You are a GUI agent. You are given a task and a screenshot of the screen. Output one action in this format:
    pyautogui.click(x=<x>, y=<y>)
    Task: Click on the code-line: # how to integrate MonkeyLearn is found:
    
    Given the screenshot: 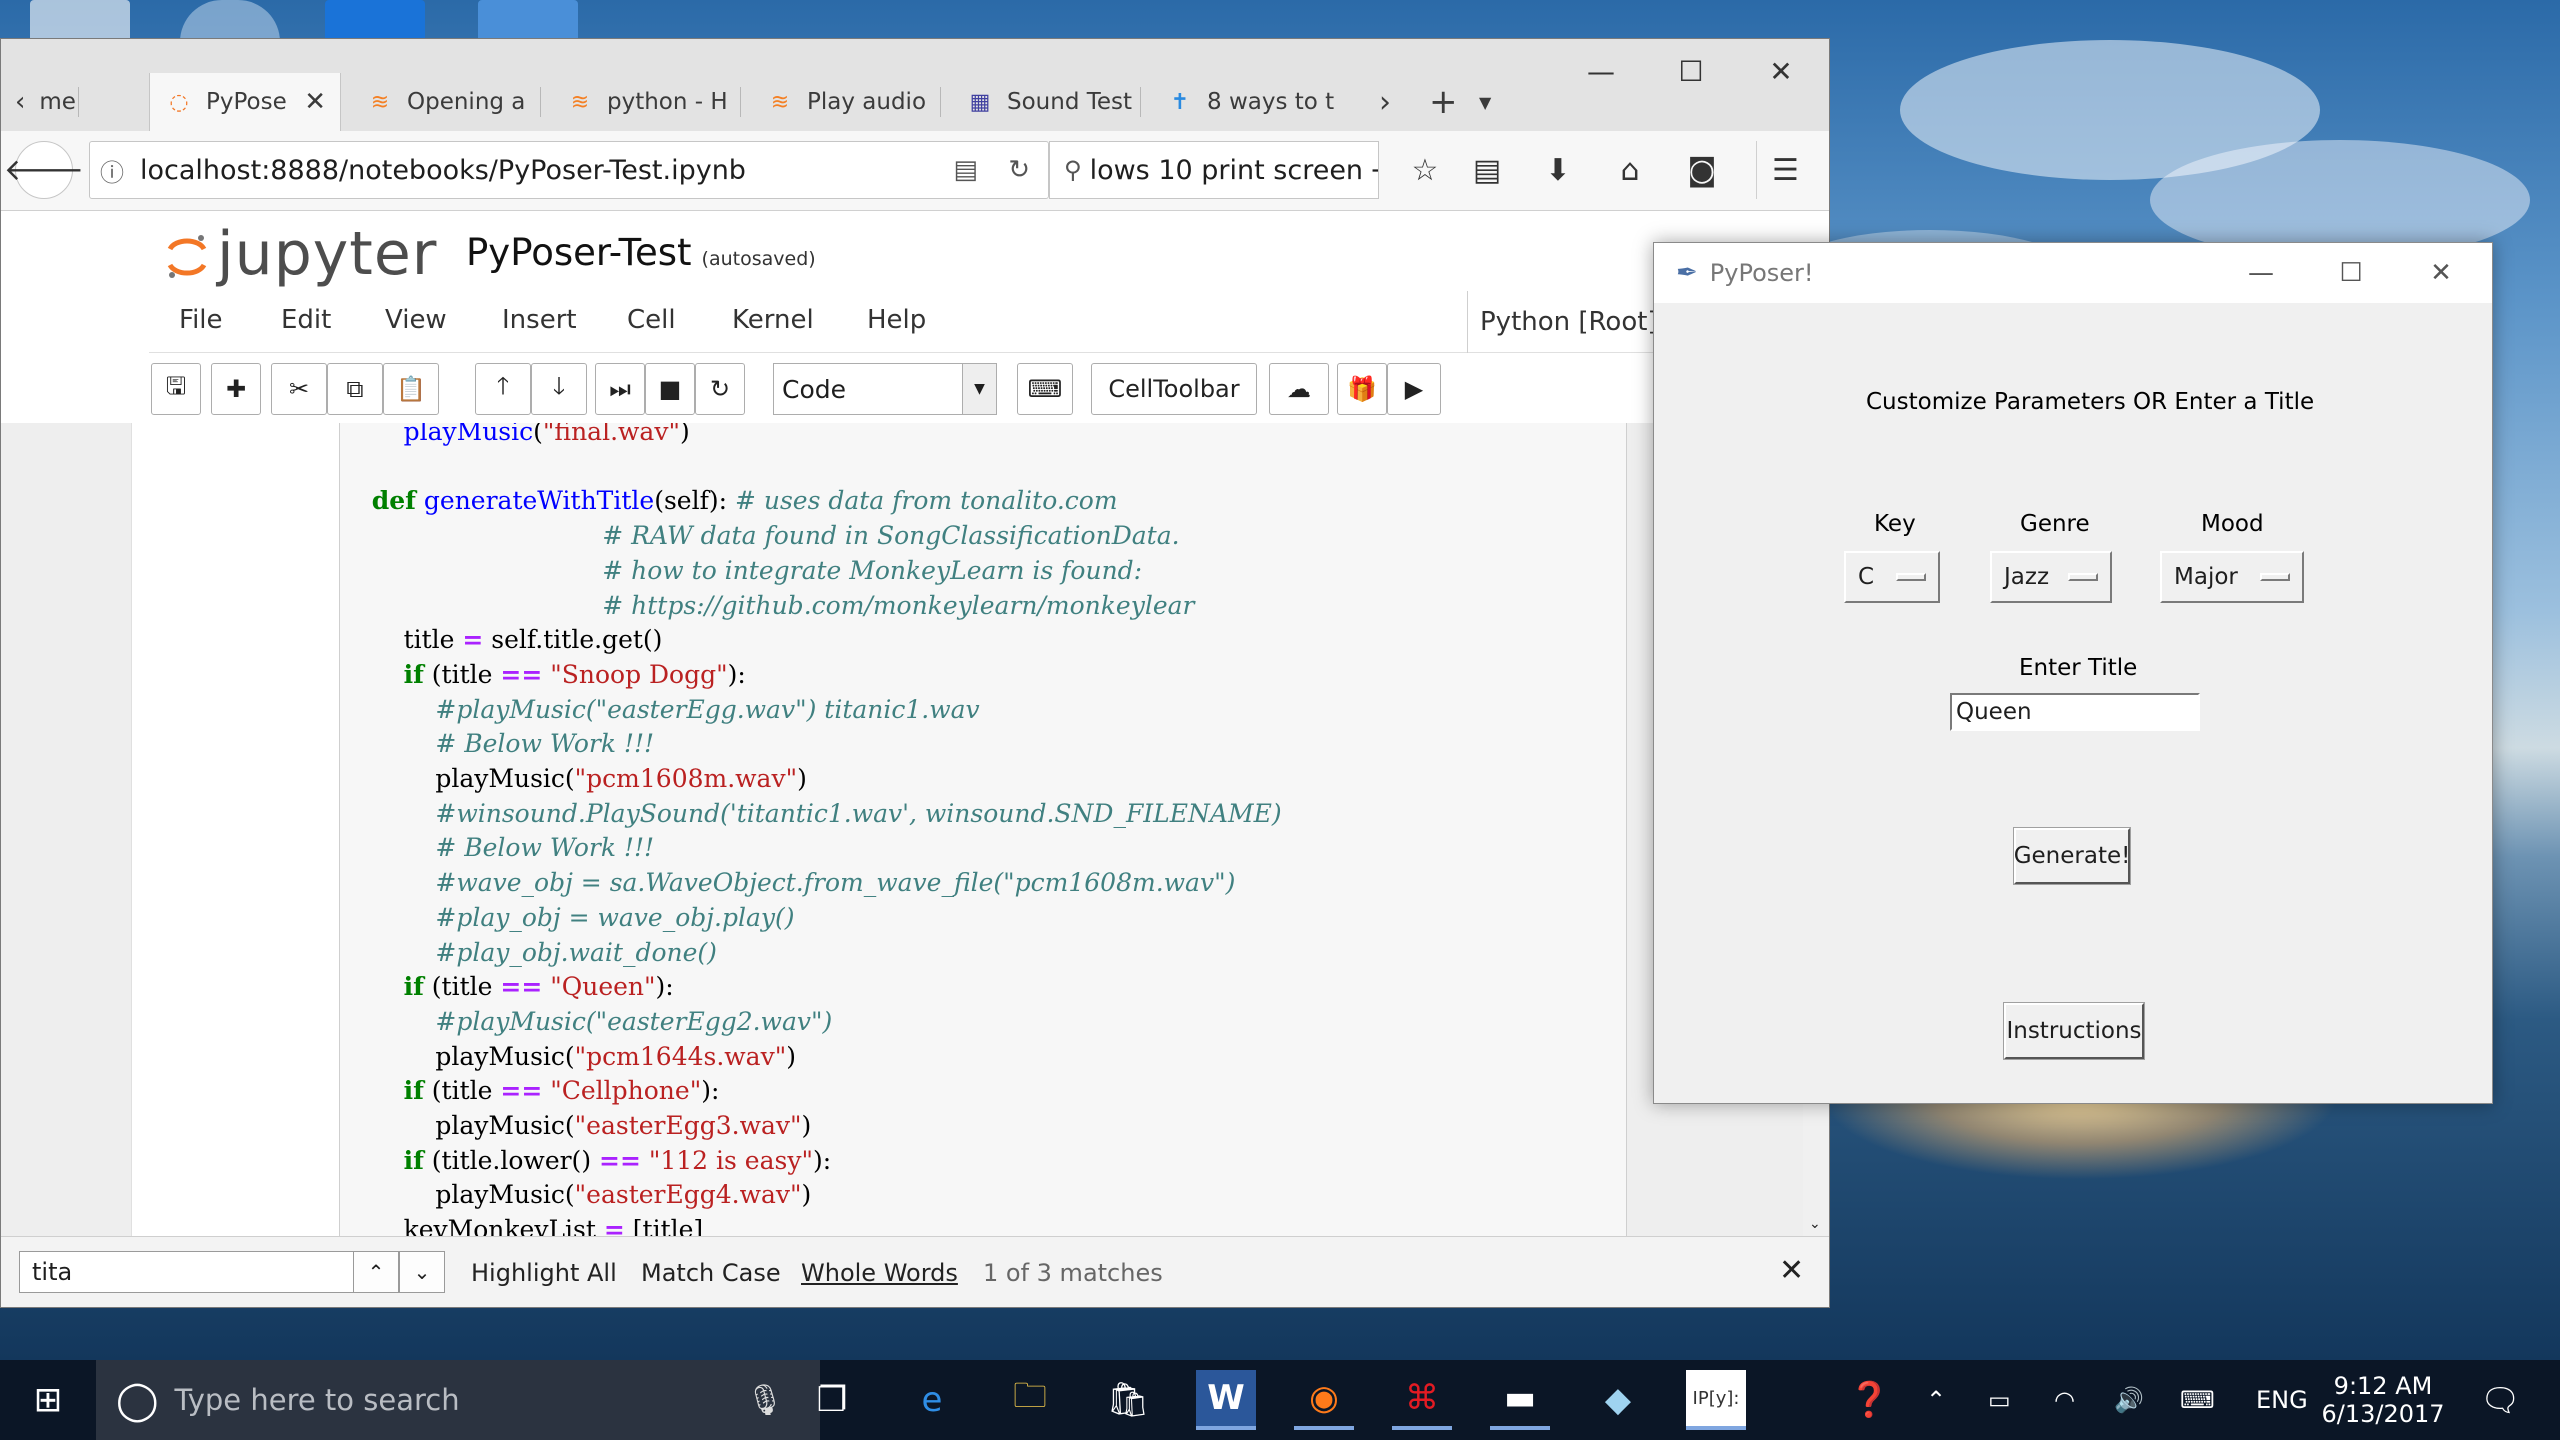 What is the action you would take?
    pyautogui.click(x=741, y=571)
    